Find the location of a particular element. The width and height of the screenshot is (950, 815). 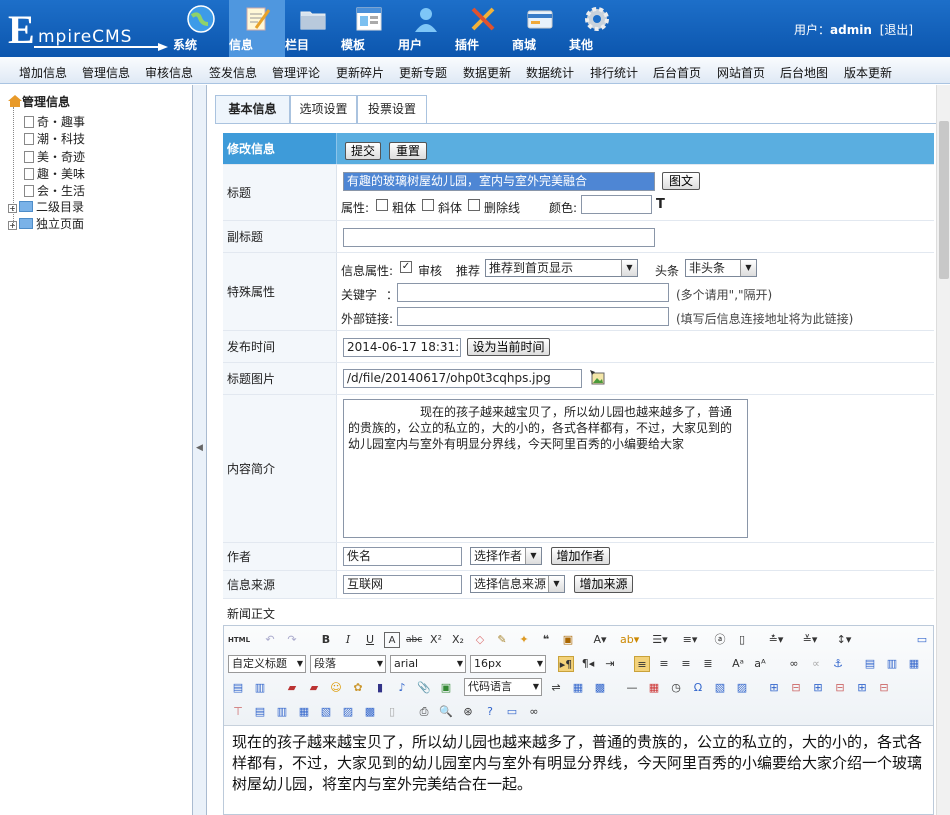

row-spacing-top-icon: ≛▾ is located at coordinates (776, 640).